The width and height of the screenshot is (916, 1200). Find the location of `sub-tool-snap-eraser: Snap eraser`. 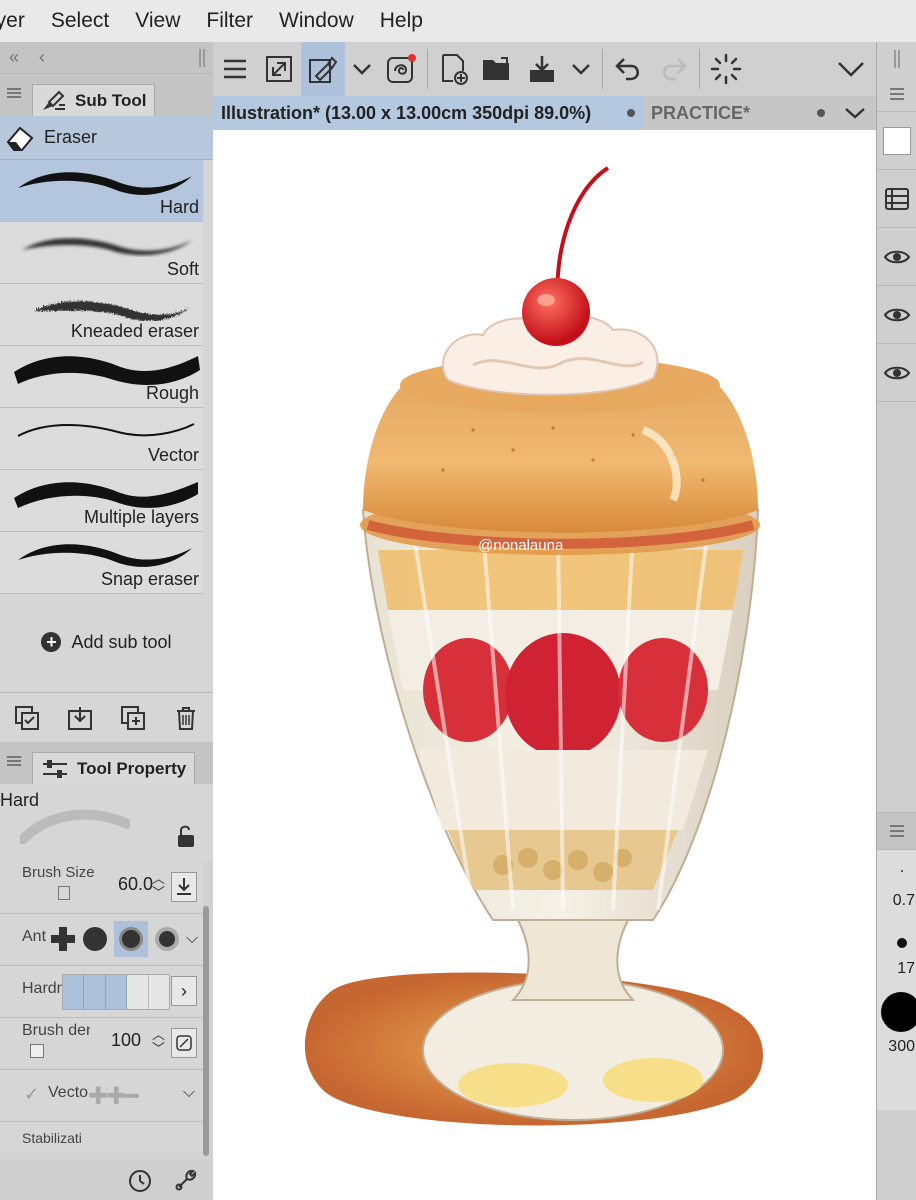

sub-tool-snap-eraser: Snap eraser is located at coordinates (101, 563).